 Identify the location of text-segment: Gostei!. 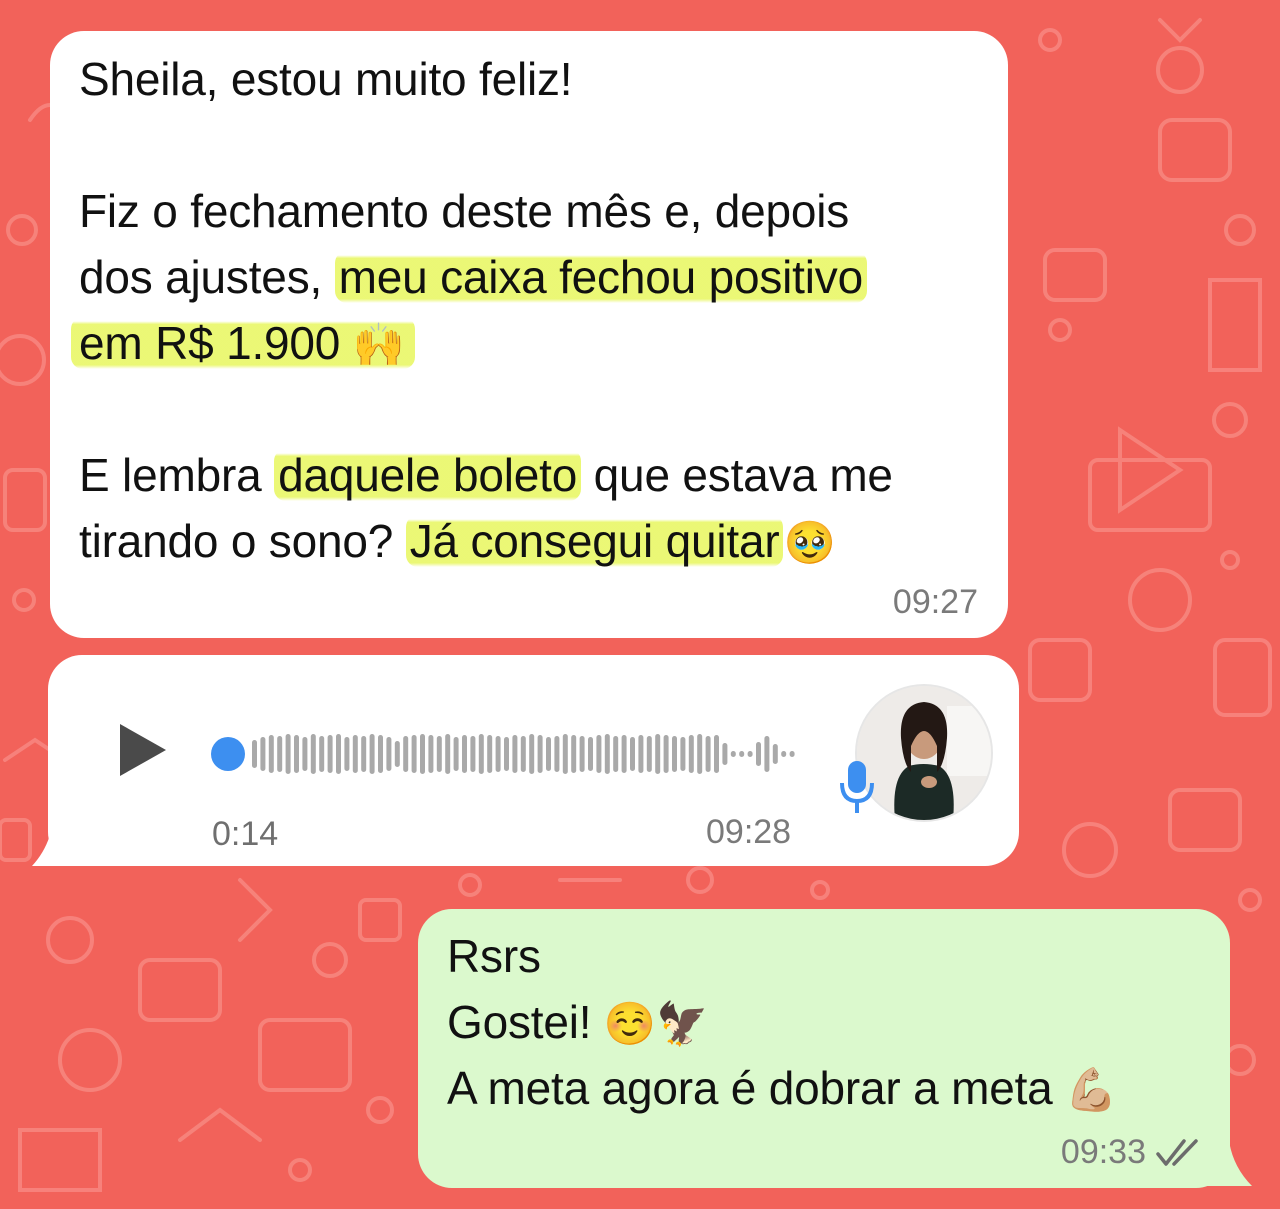
(525, 1022).